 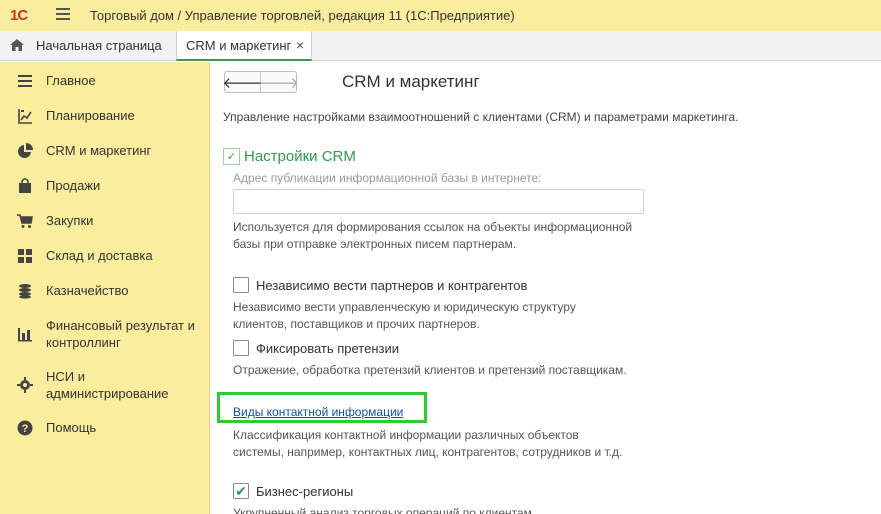 What do you see at coordinates (25, 291) in the screenshot?
I see `coins-icon` at bounding box center [25, 291].